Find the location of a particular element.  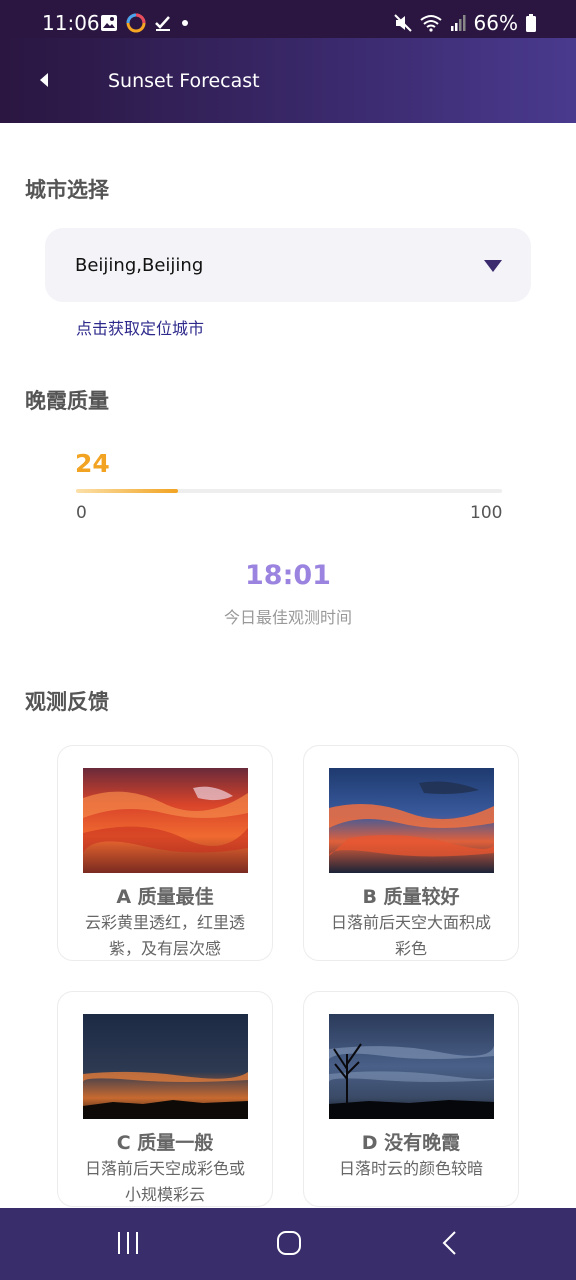

quality-section-title: 晚霞质量 is located at coordinates (67, 401).